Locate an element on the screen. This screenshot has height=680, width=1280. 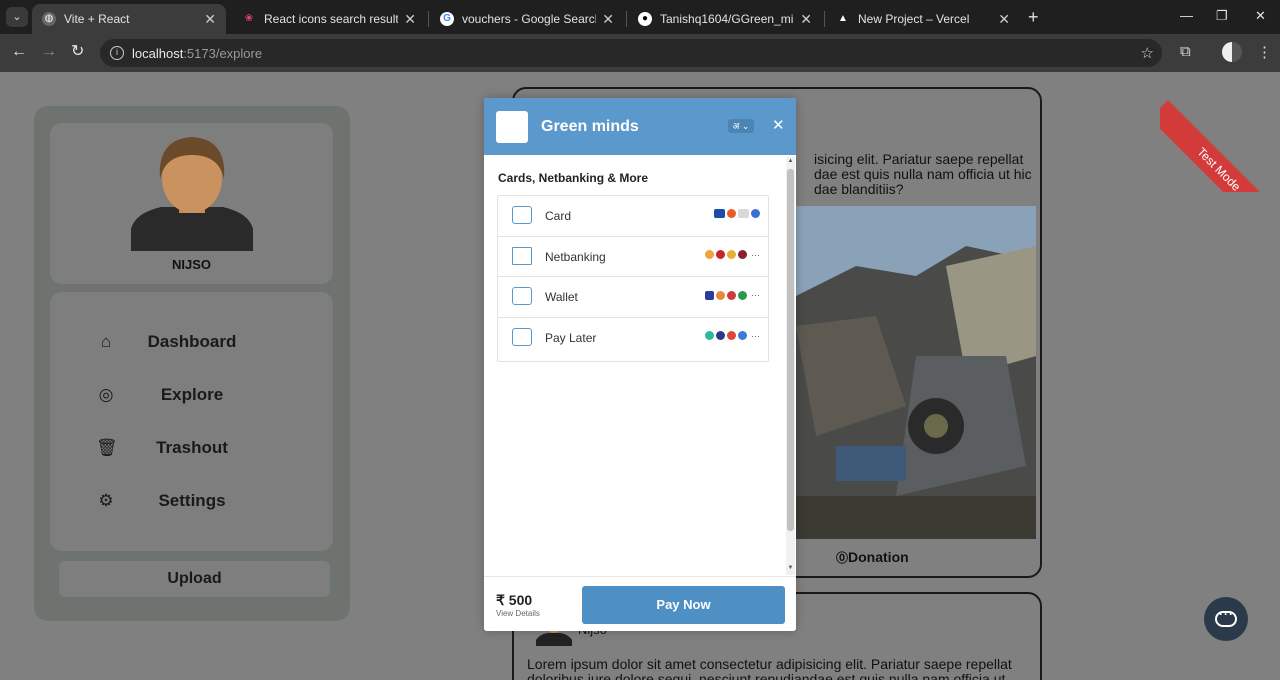
sidebar-item-label: Trashout is located at coordinates (192, 447).